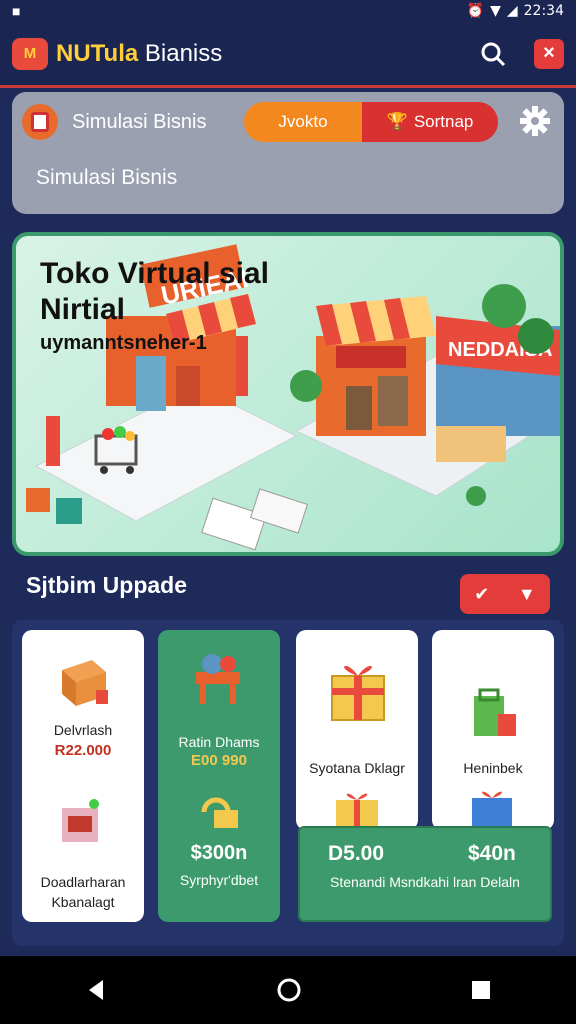 This screenshot has width=576, height=1024. I want to click on summary-label: Stenandi Msndkahi lran Delaln, so click(425, 882).